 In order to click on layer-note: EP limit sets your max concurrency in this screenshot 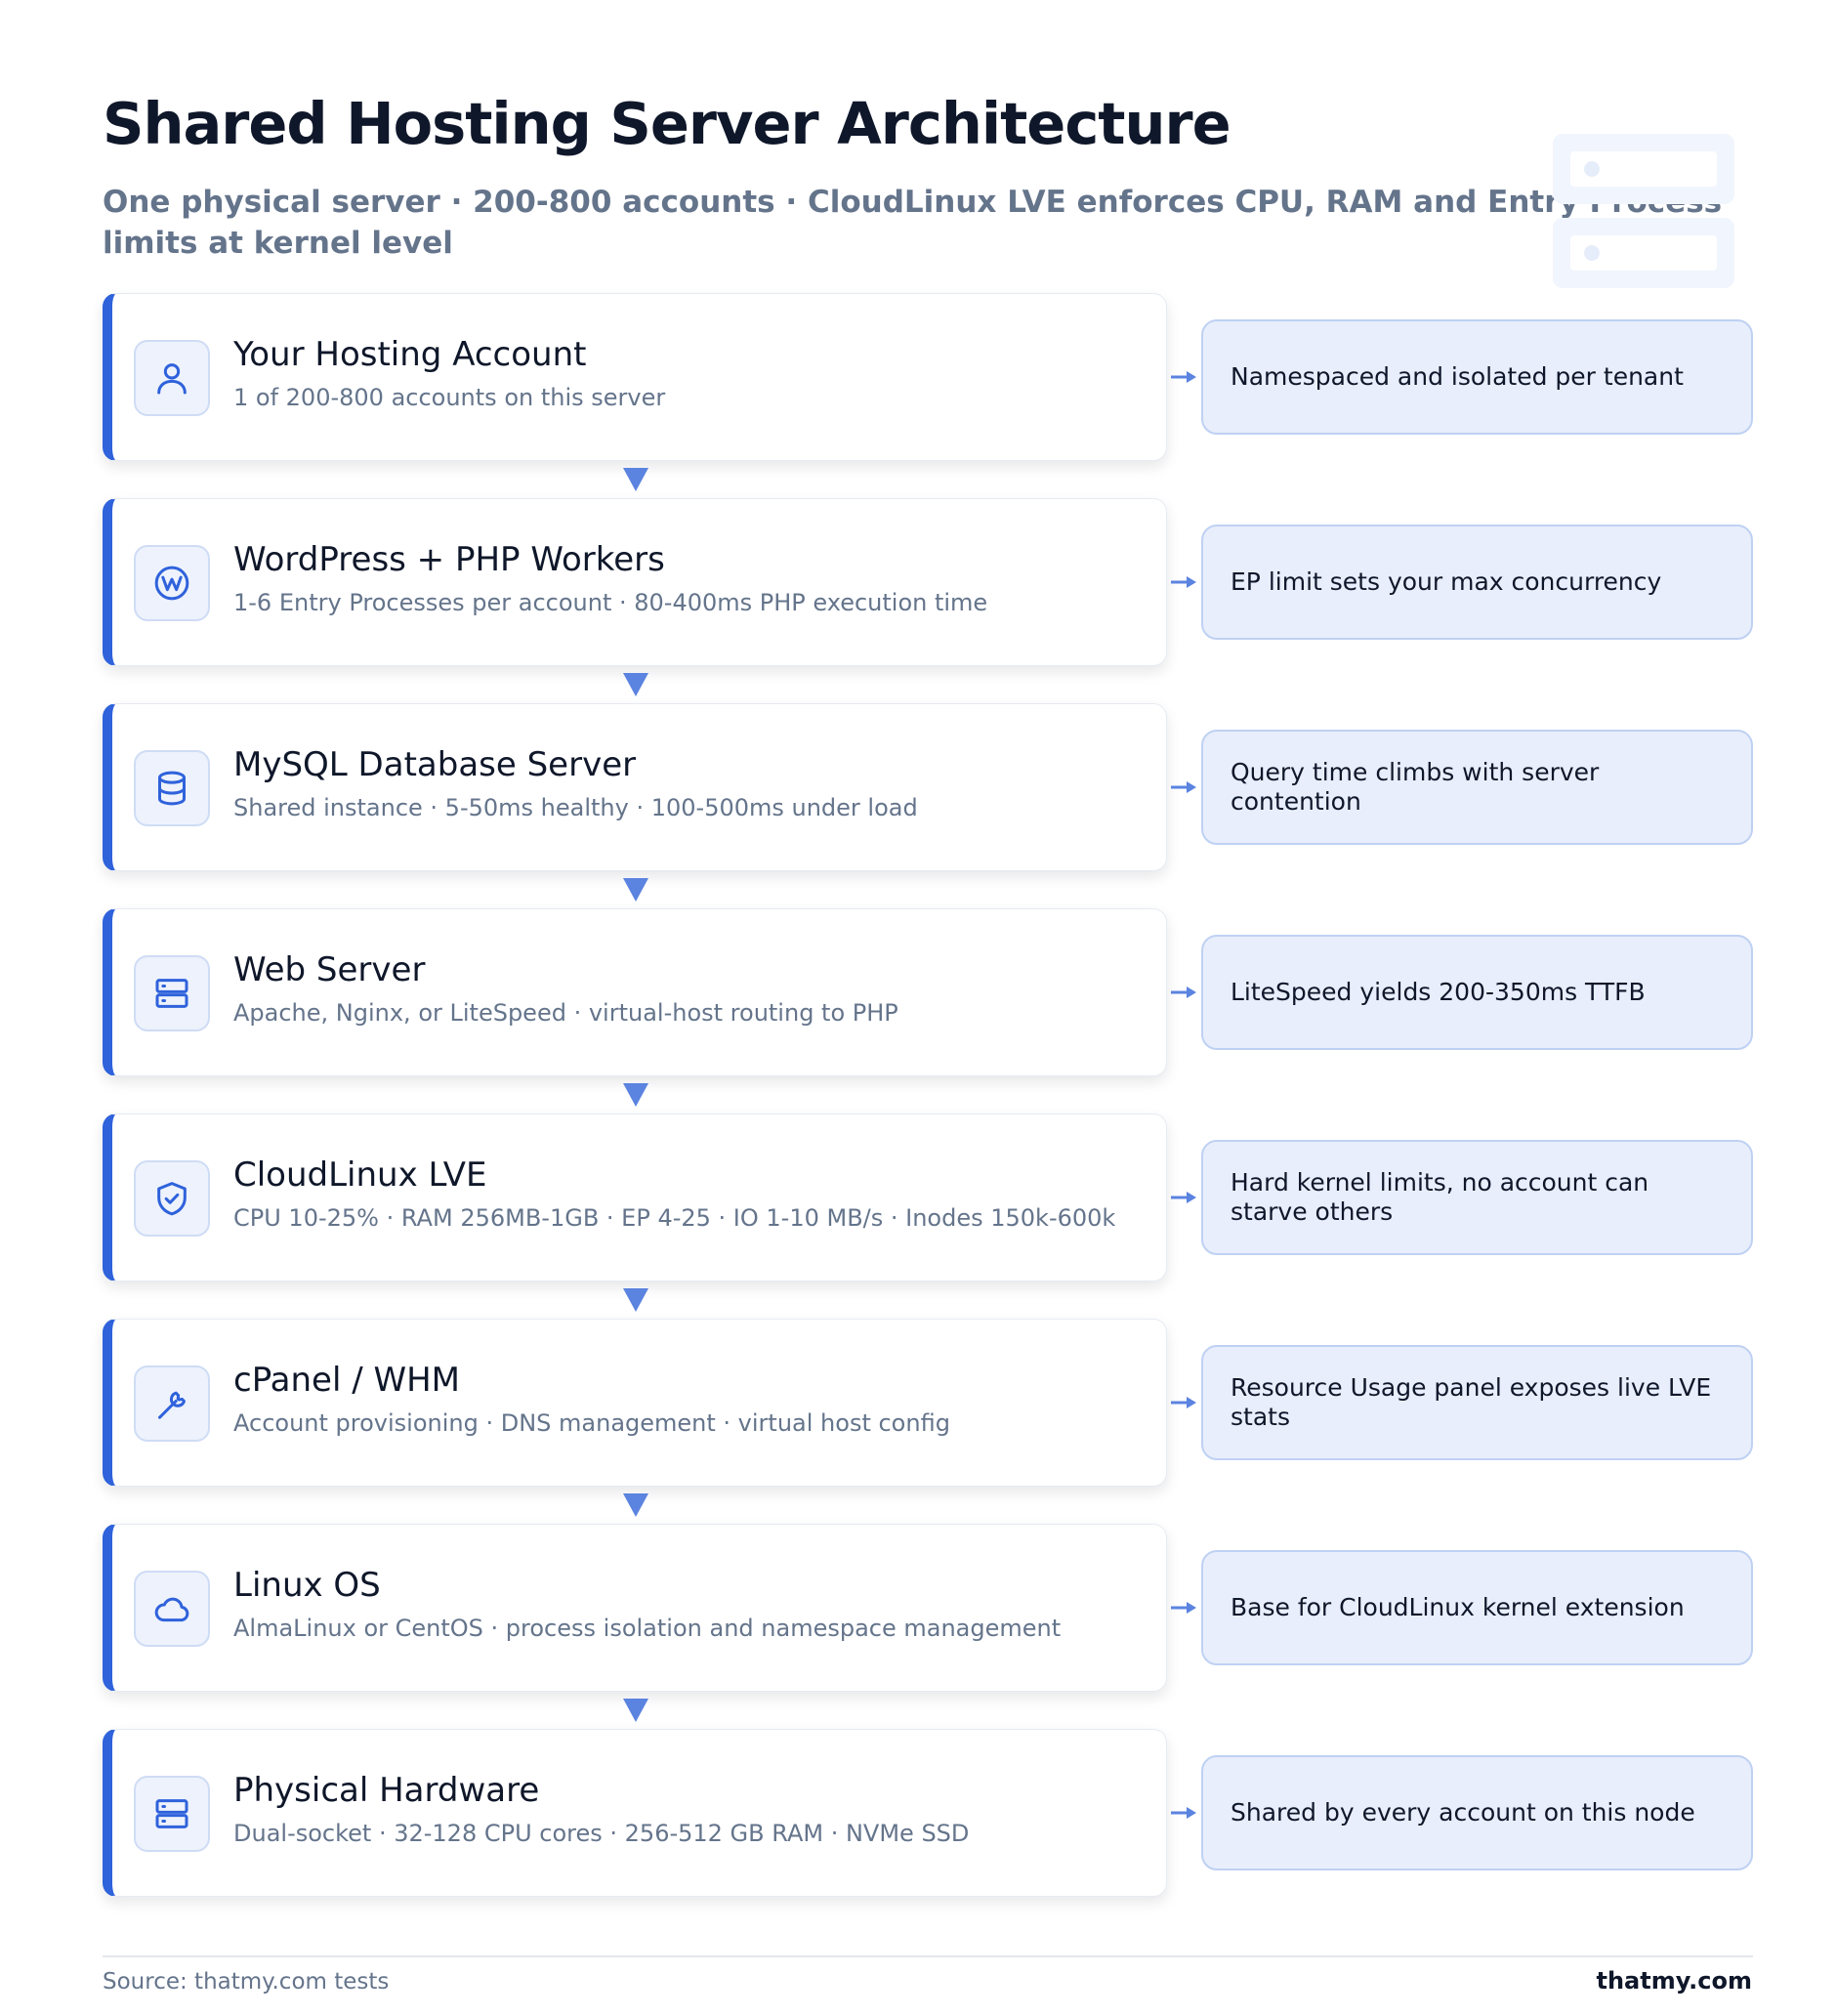, I will do `click(1477, 582)`.